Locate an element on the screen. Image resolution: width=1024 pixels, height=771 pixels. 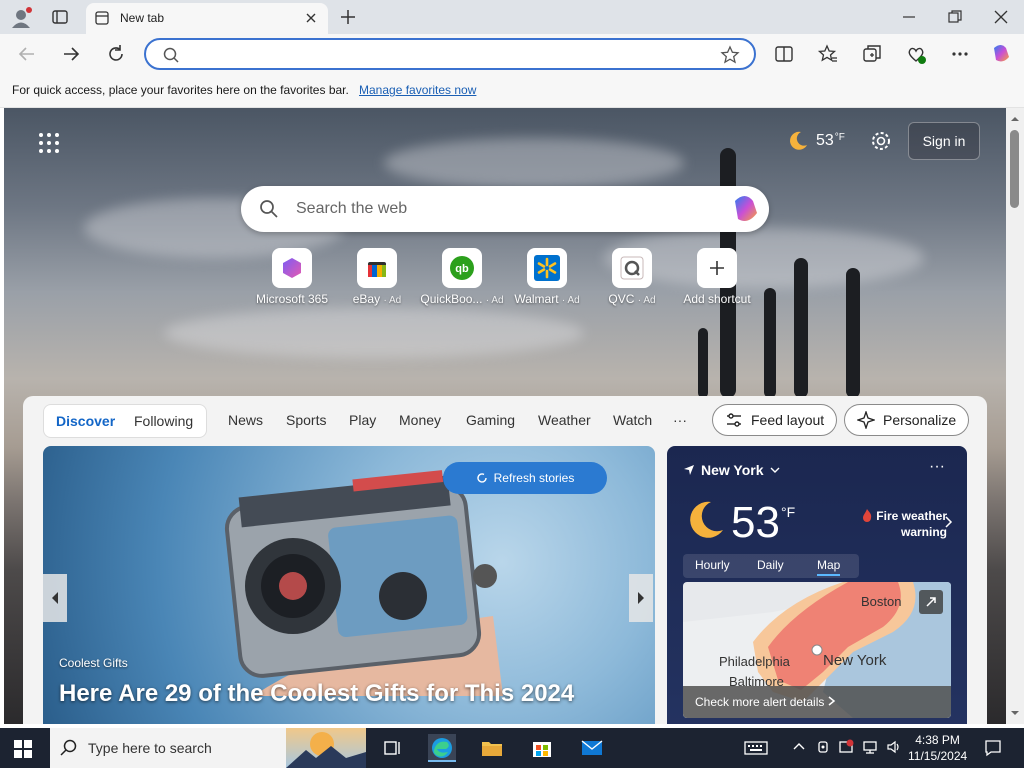
file-explorer-icon is located at coordinates (492, 748).